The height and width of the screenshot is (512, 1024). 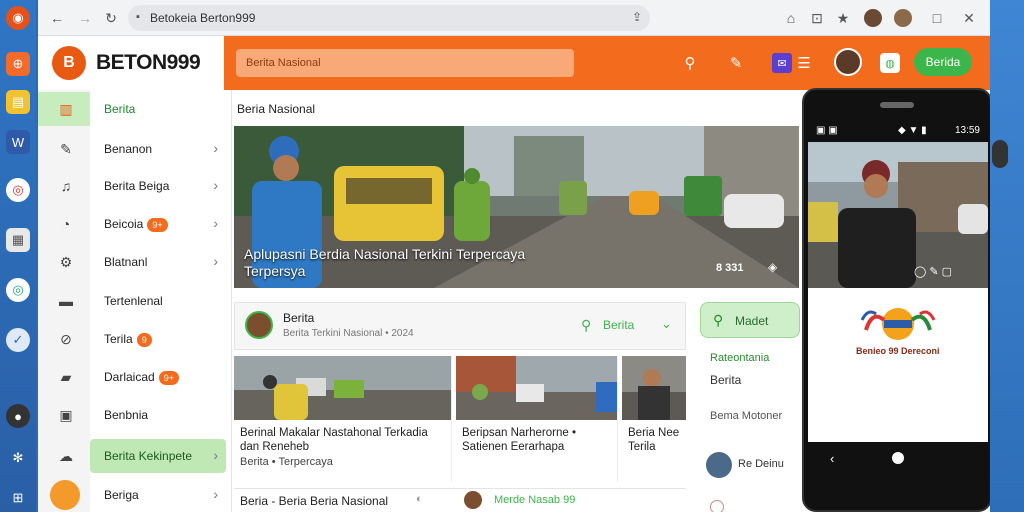 I want to click on sidebar-item-berita-kekinpete: ☁ Berita Kekinpete ›, so click(x=135, y=456).